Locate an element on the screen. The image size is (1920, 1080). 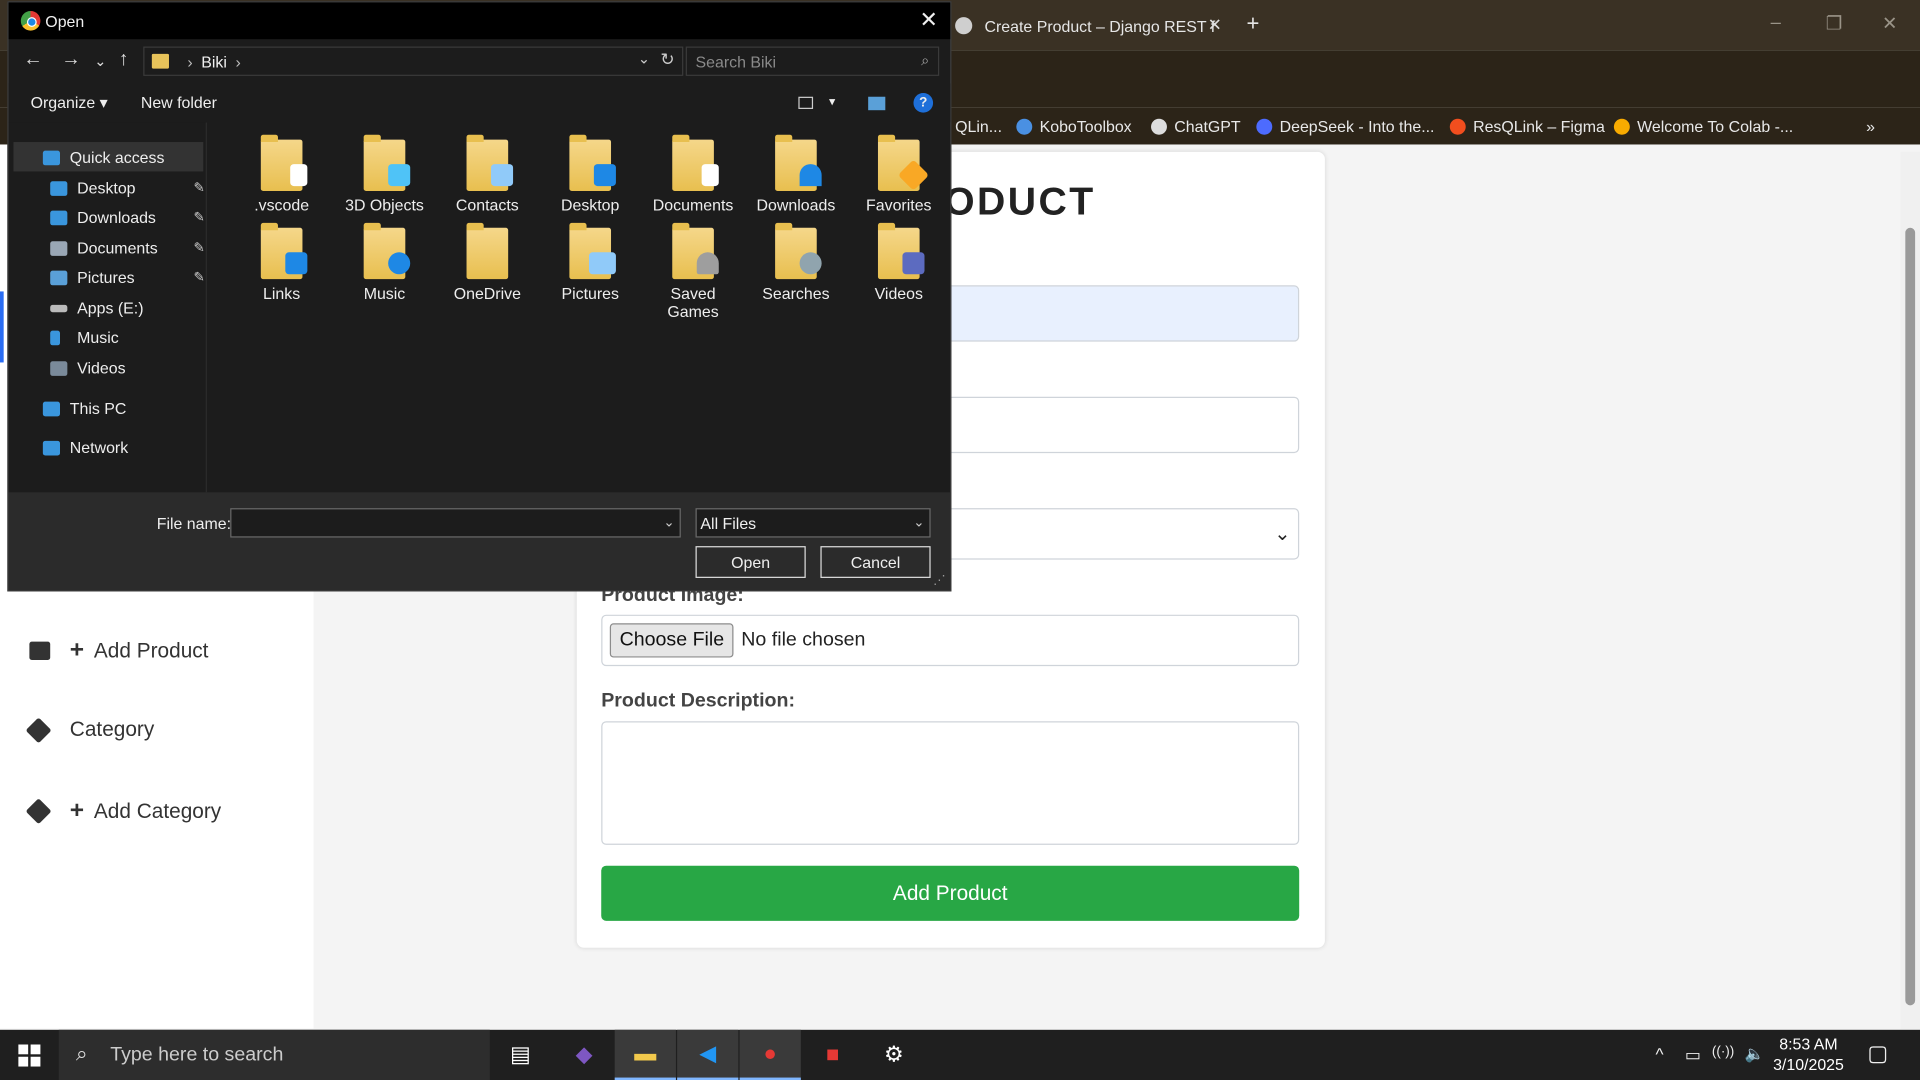
bookmark-item: ResQLink – Figma is located at coordinates (1527, 127).